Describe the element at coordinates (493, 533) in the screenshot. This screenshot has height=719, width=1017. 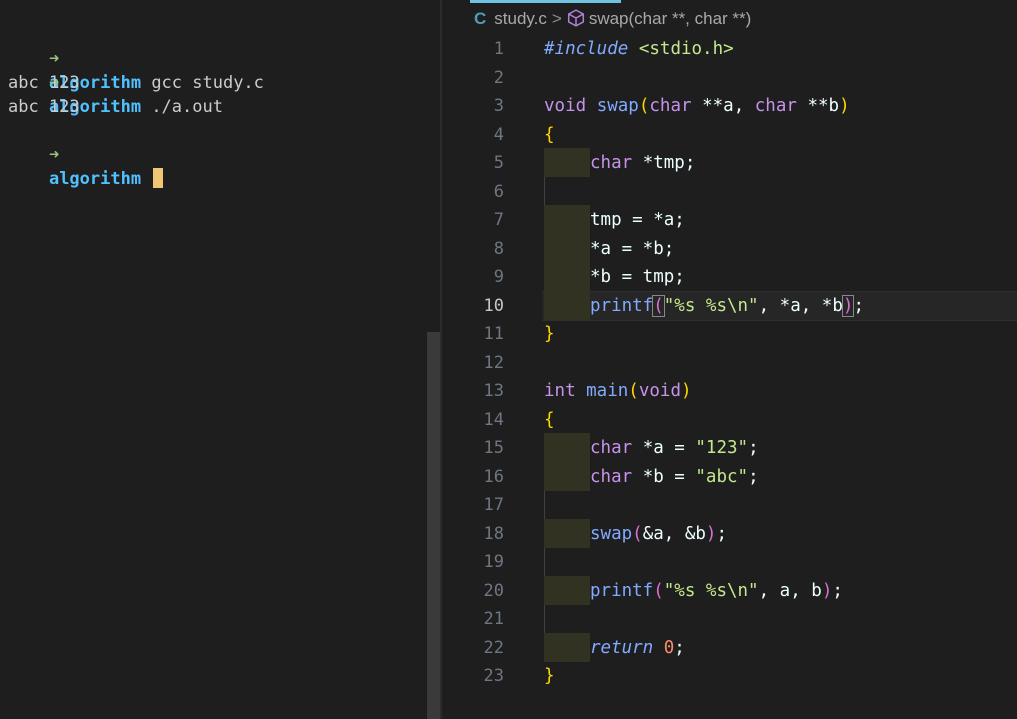
I see `line-number: 18` at that location.